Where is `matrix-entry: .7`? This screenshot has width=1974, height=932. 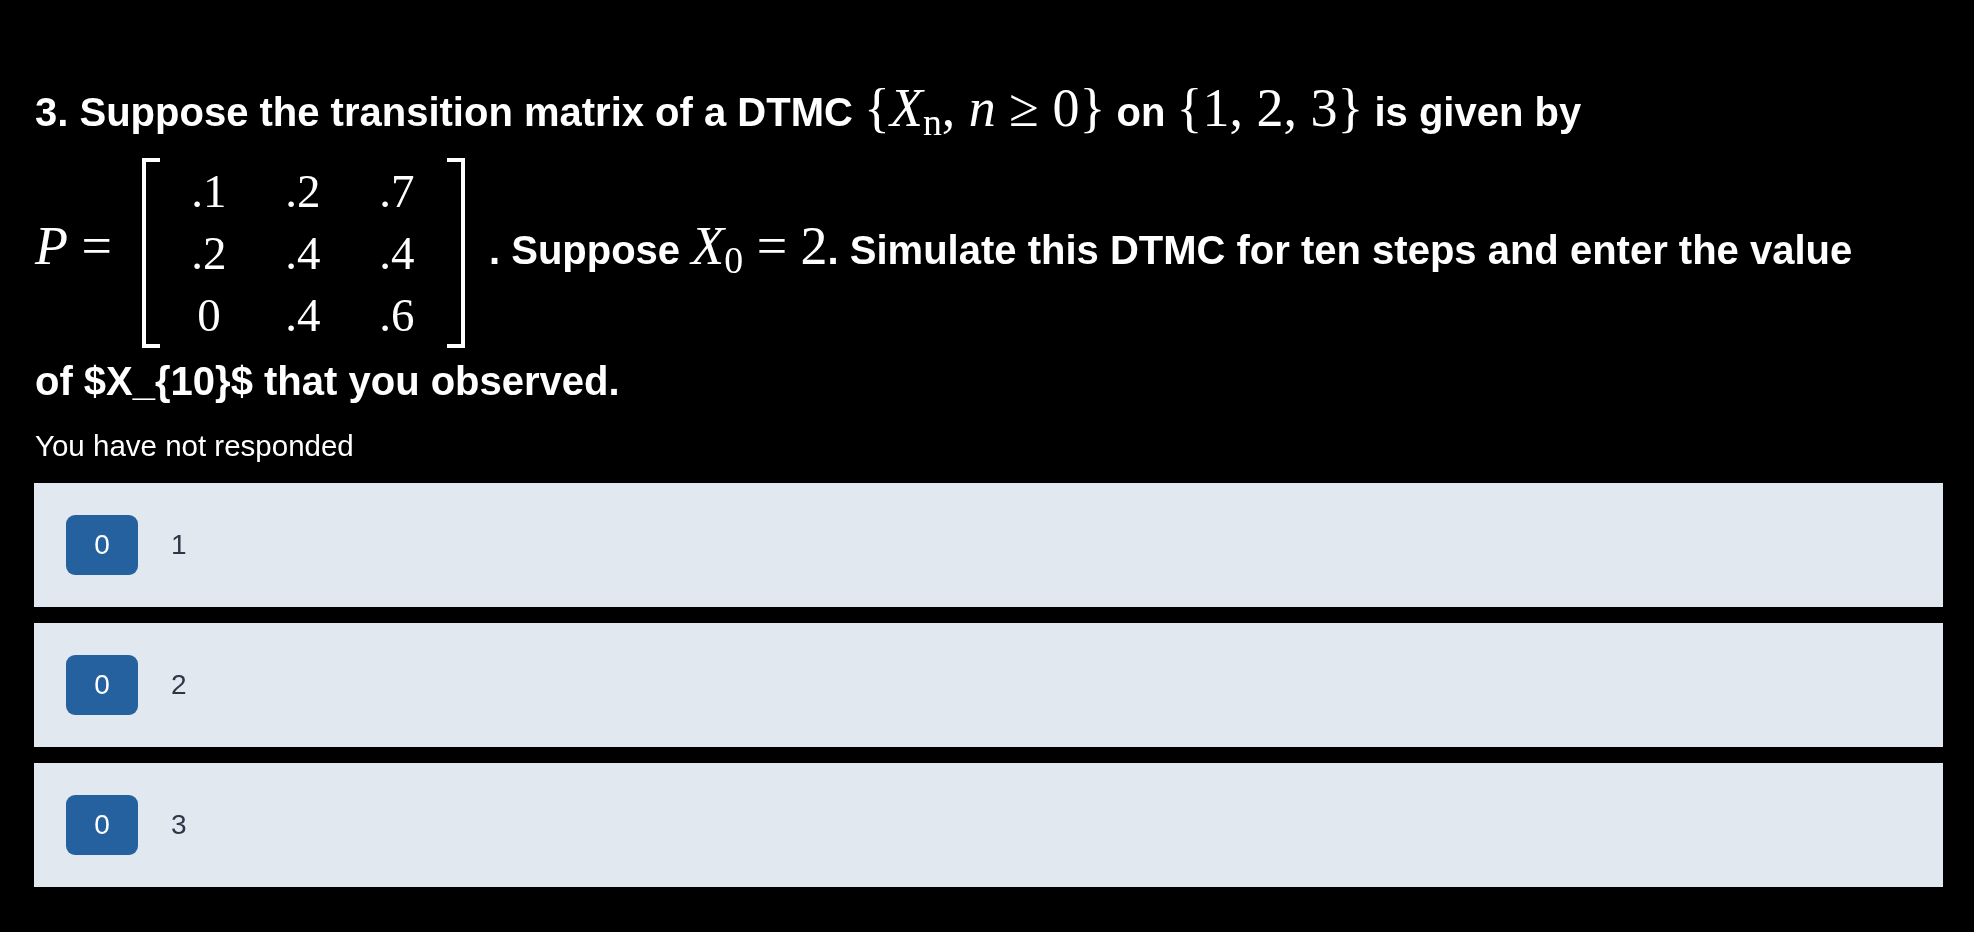 matrix-entry: .7 is located at coordinates (397, 191).